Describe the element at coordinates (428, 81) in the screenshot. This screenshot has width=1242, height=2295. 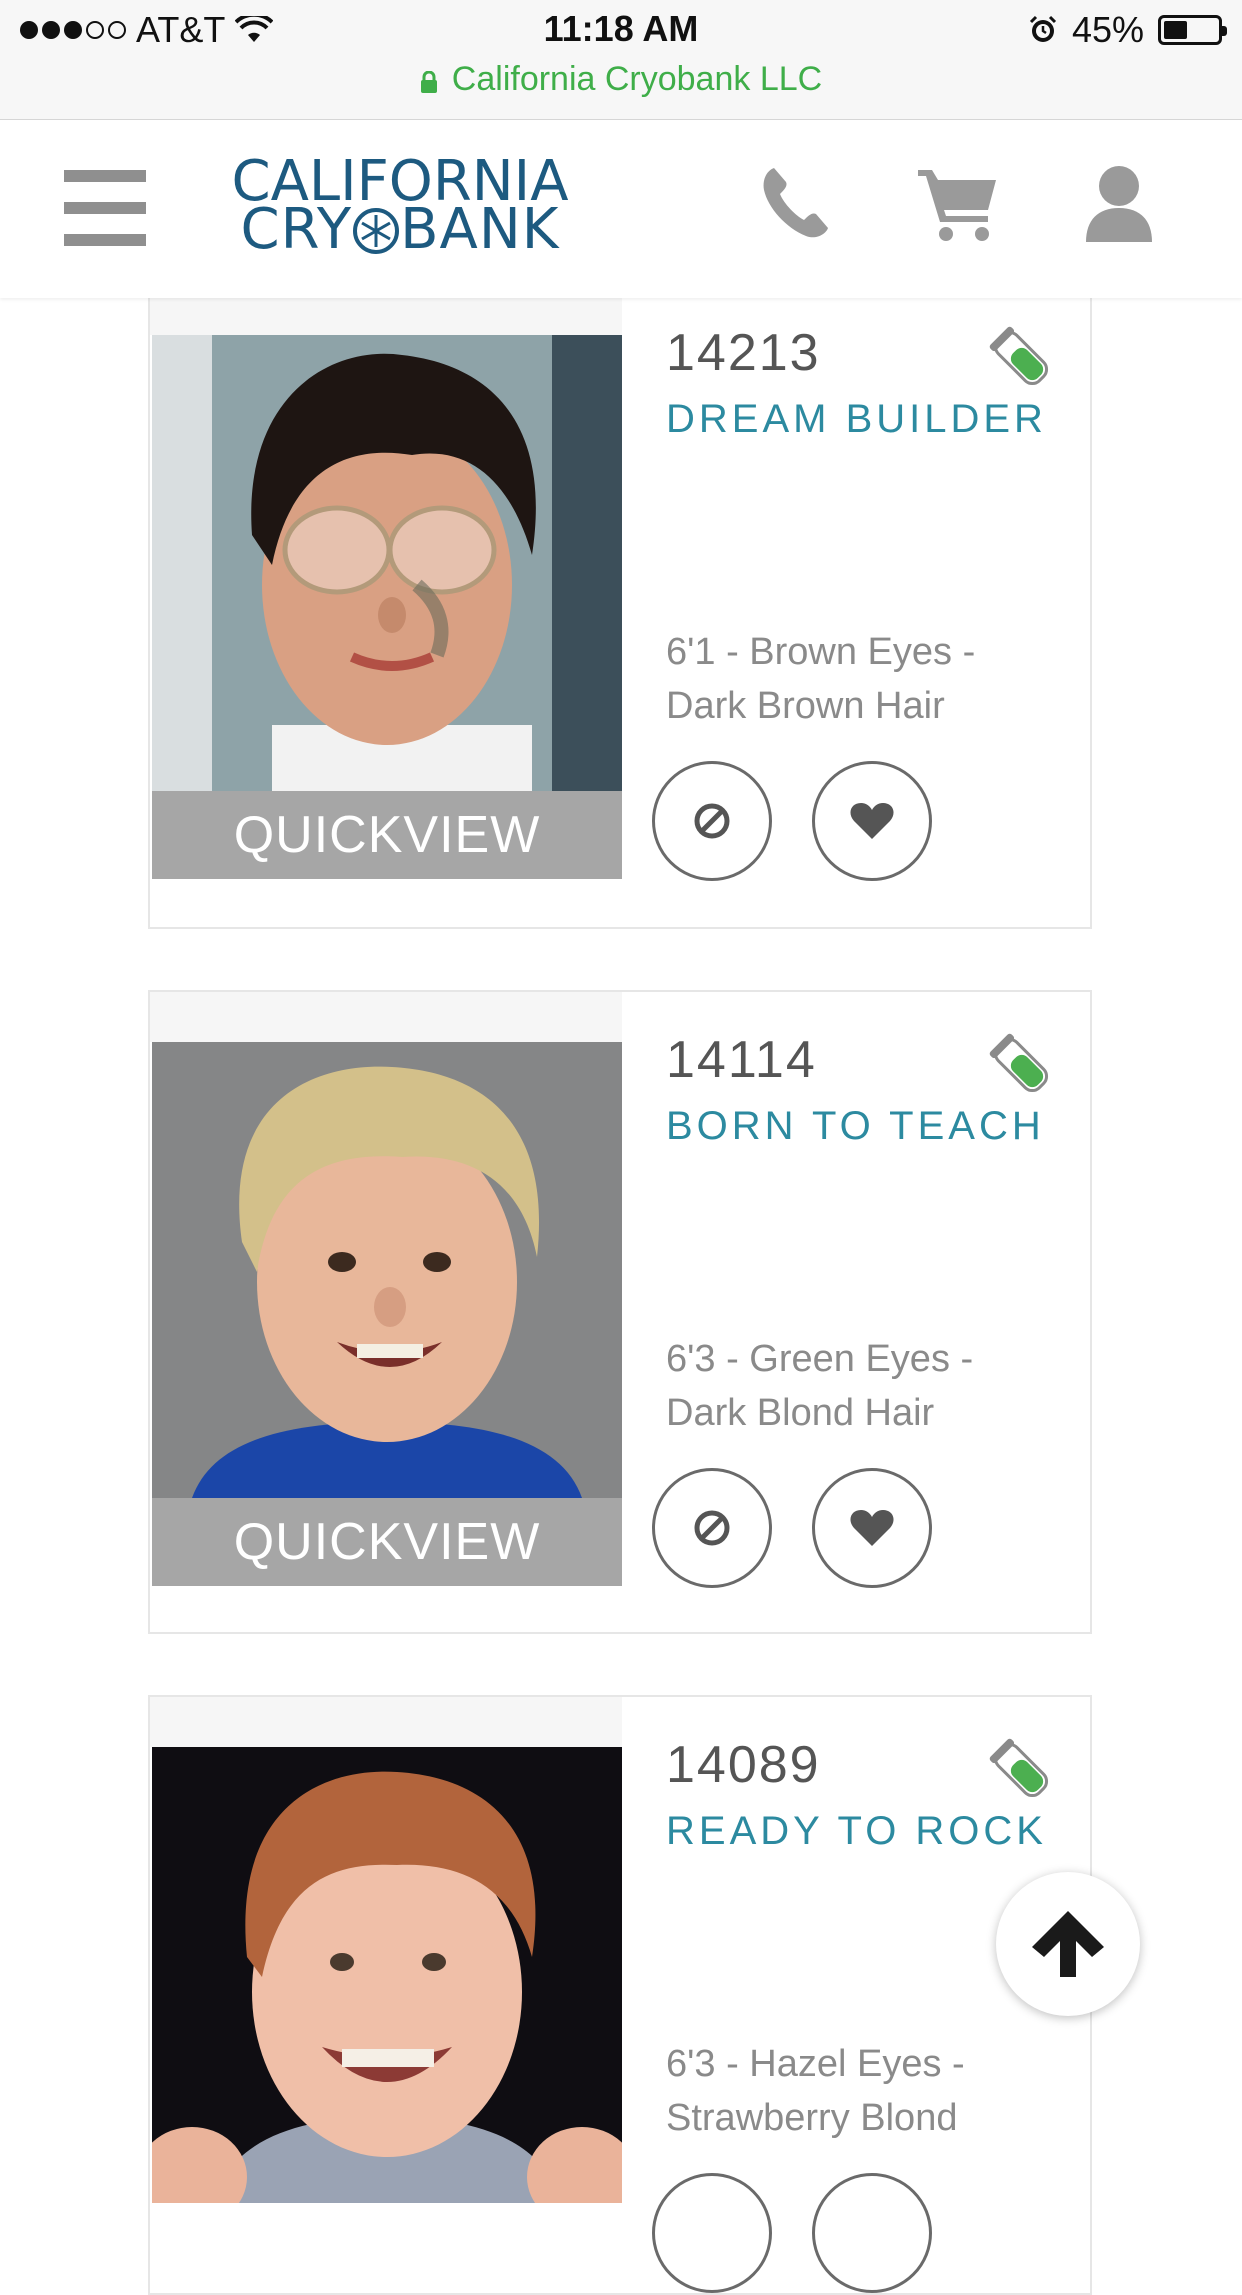
I see `lock-icon` at that location.